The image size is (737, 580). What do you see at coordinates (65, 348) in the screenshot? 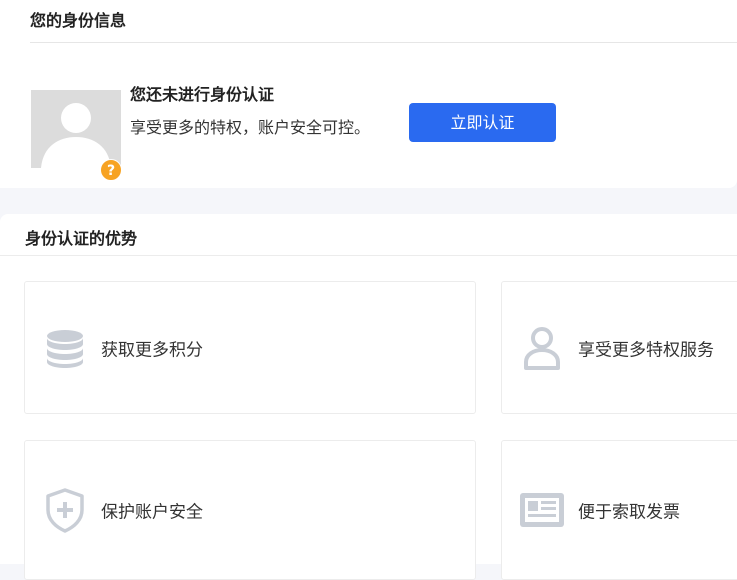
I see `coins-stack-icon` at bounding box center [65, 348].